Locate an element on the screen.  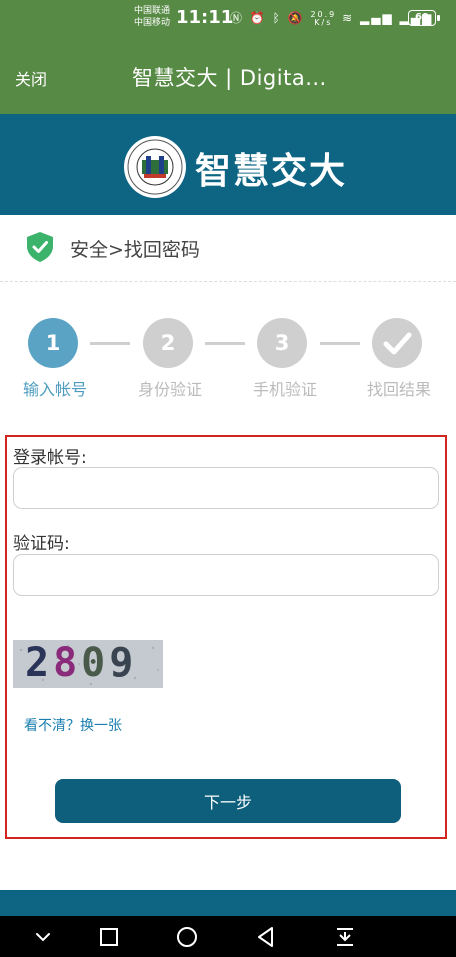
mute-icon: 🔕 is located at coordinates (296, 18).